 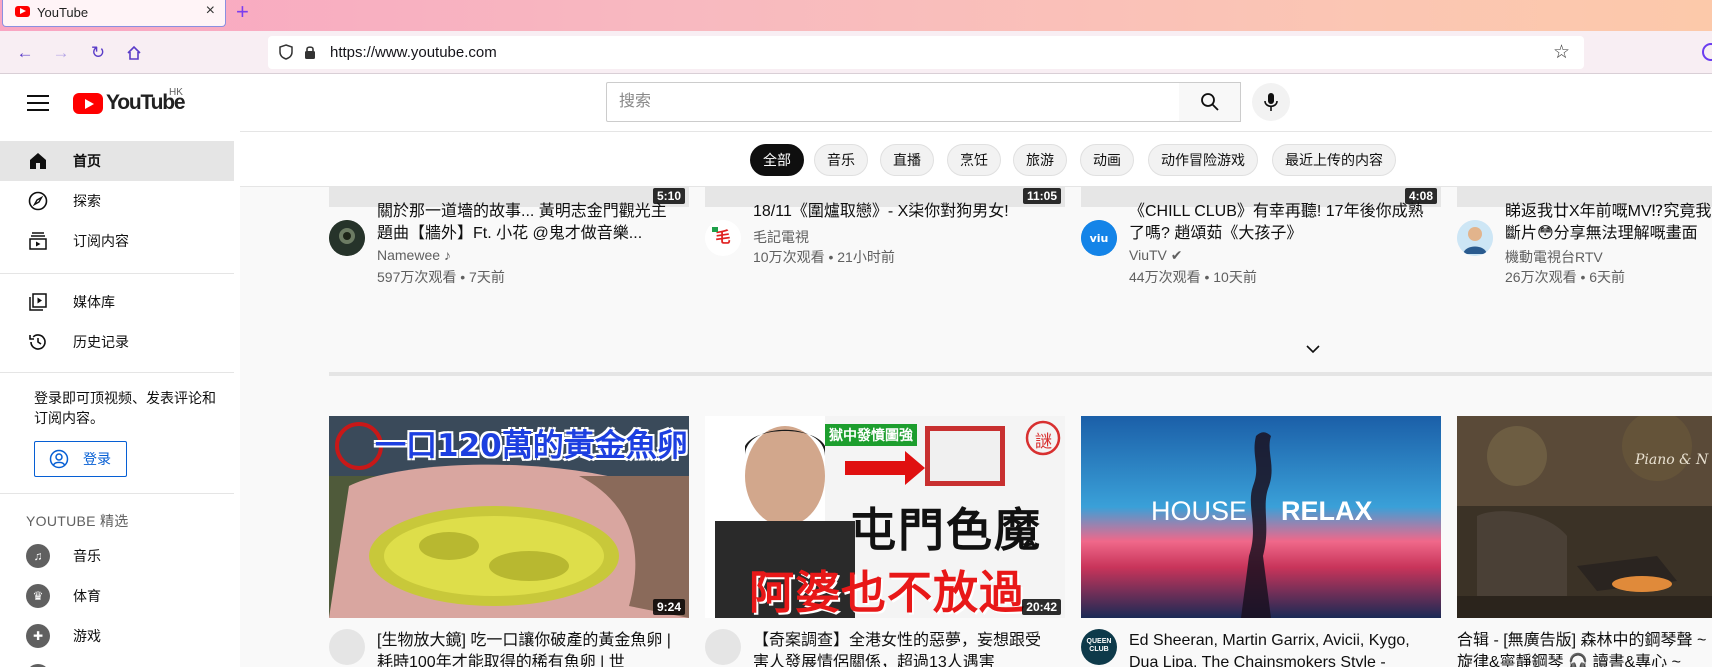 What do you see at coordinates (242, 12) in the screenshot?
I see `new-tab-button: +` at bounding box center [242, 12].